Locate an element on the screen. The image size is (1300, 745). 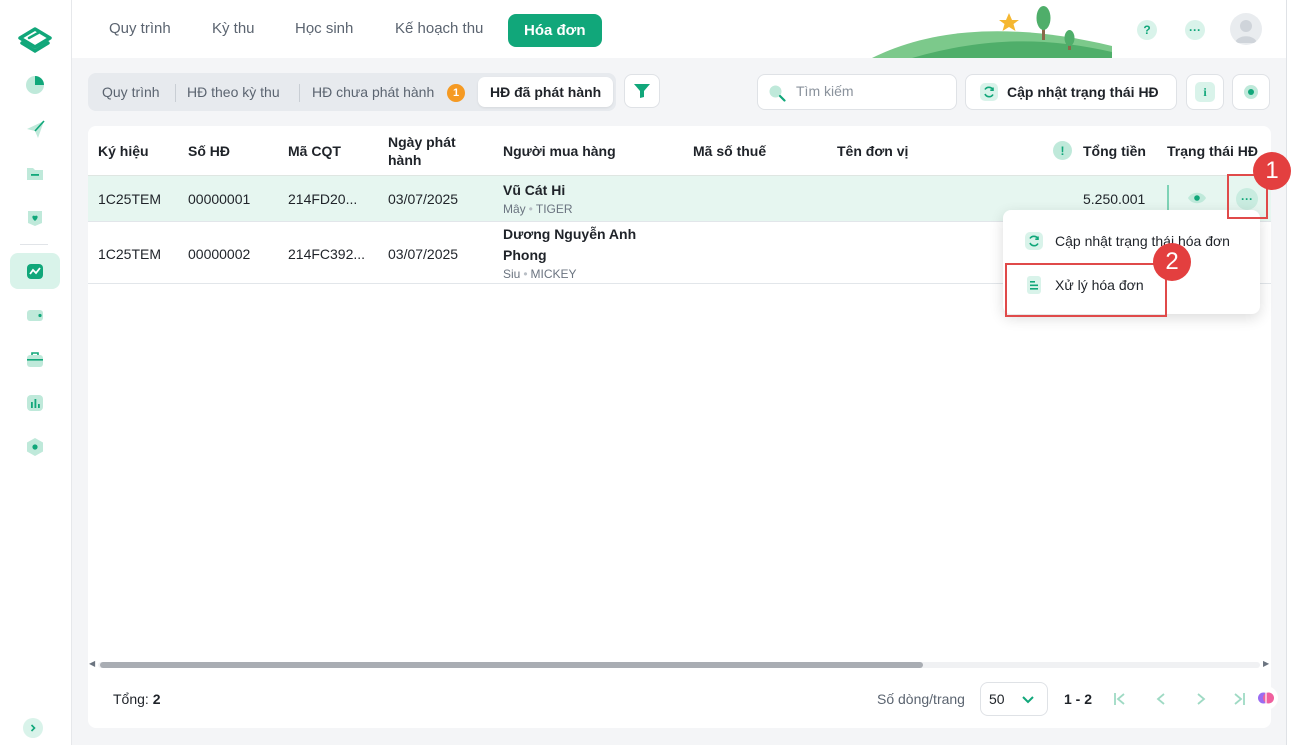
column-header-issue-date-line1: Ngày phát is located at coordinates (422, 142).